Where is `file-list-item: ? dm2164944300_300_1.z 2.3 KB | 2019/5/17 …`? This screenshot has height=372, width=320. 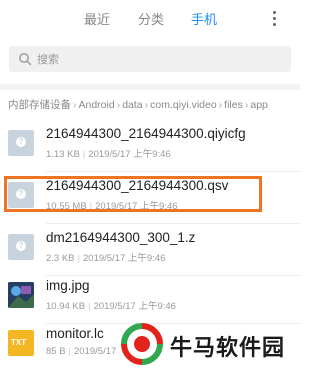
file-list-item: ? dm2164944300_300_1.z 2.3 KB | 2019/5/17 … is located at coordinates (150, 252).